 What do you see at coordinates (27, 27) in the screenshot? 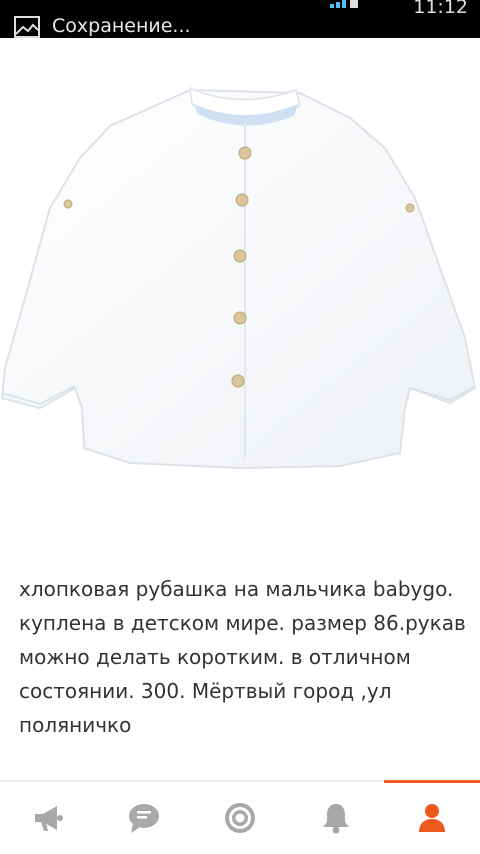
I see `image-saving-icon` at bounding box center [27, 27].